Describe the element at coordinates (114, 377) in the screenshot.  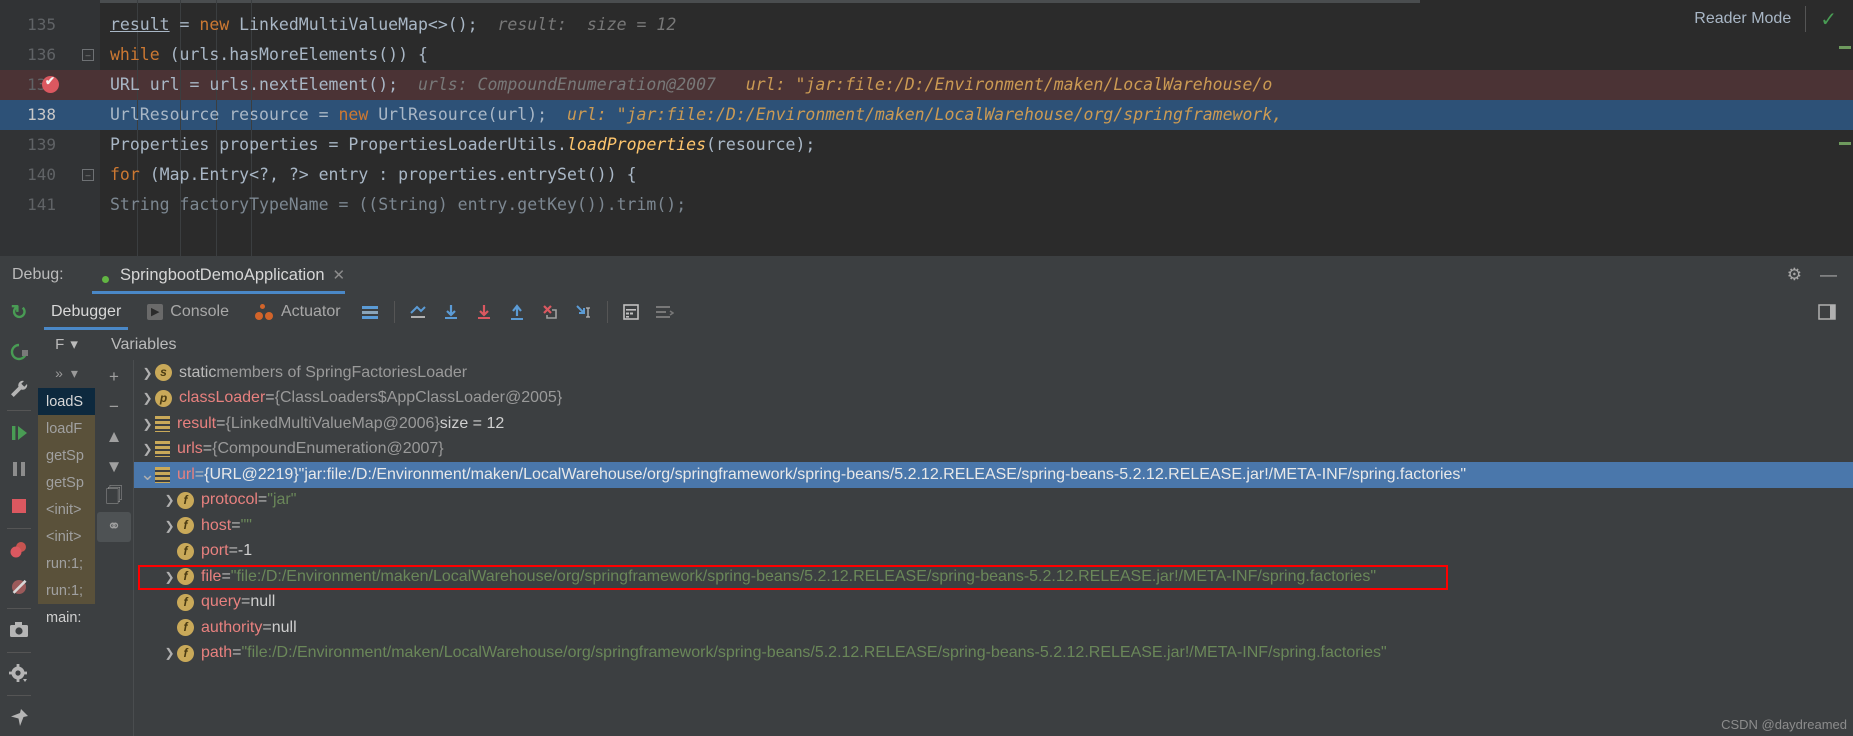
I see `add-watch-icon: +` at that location.